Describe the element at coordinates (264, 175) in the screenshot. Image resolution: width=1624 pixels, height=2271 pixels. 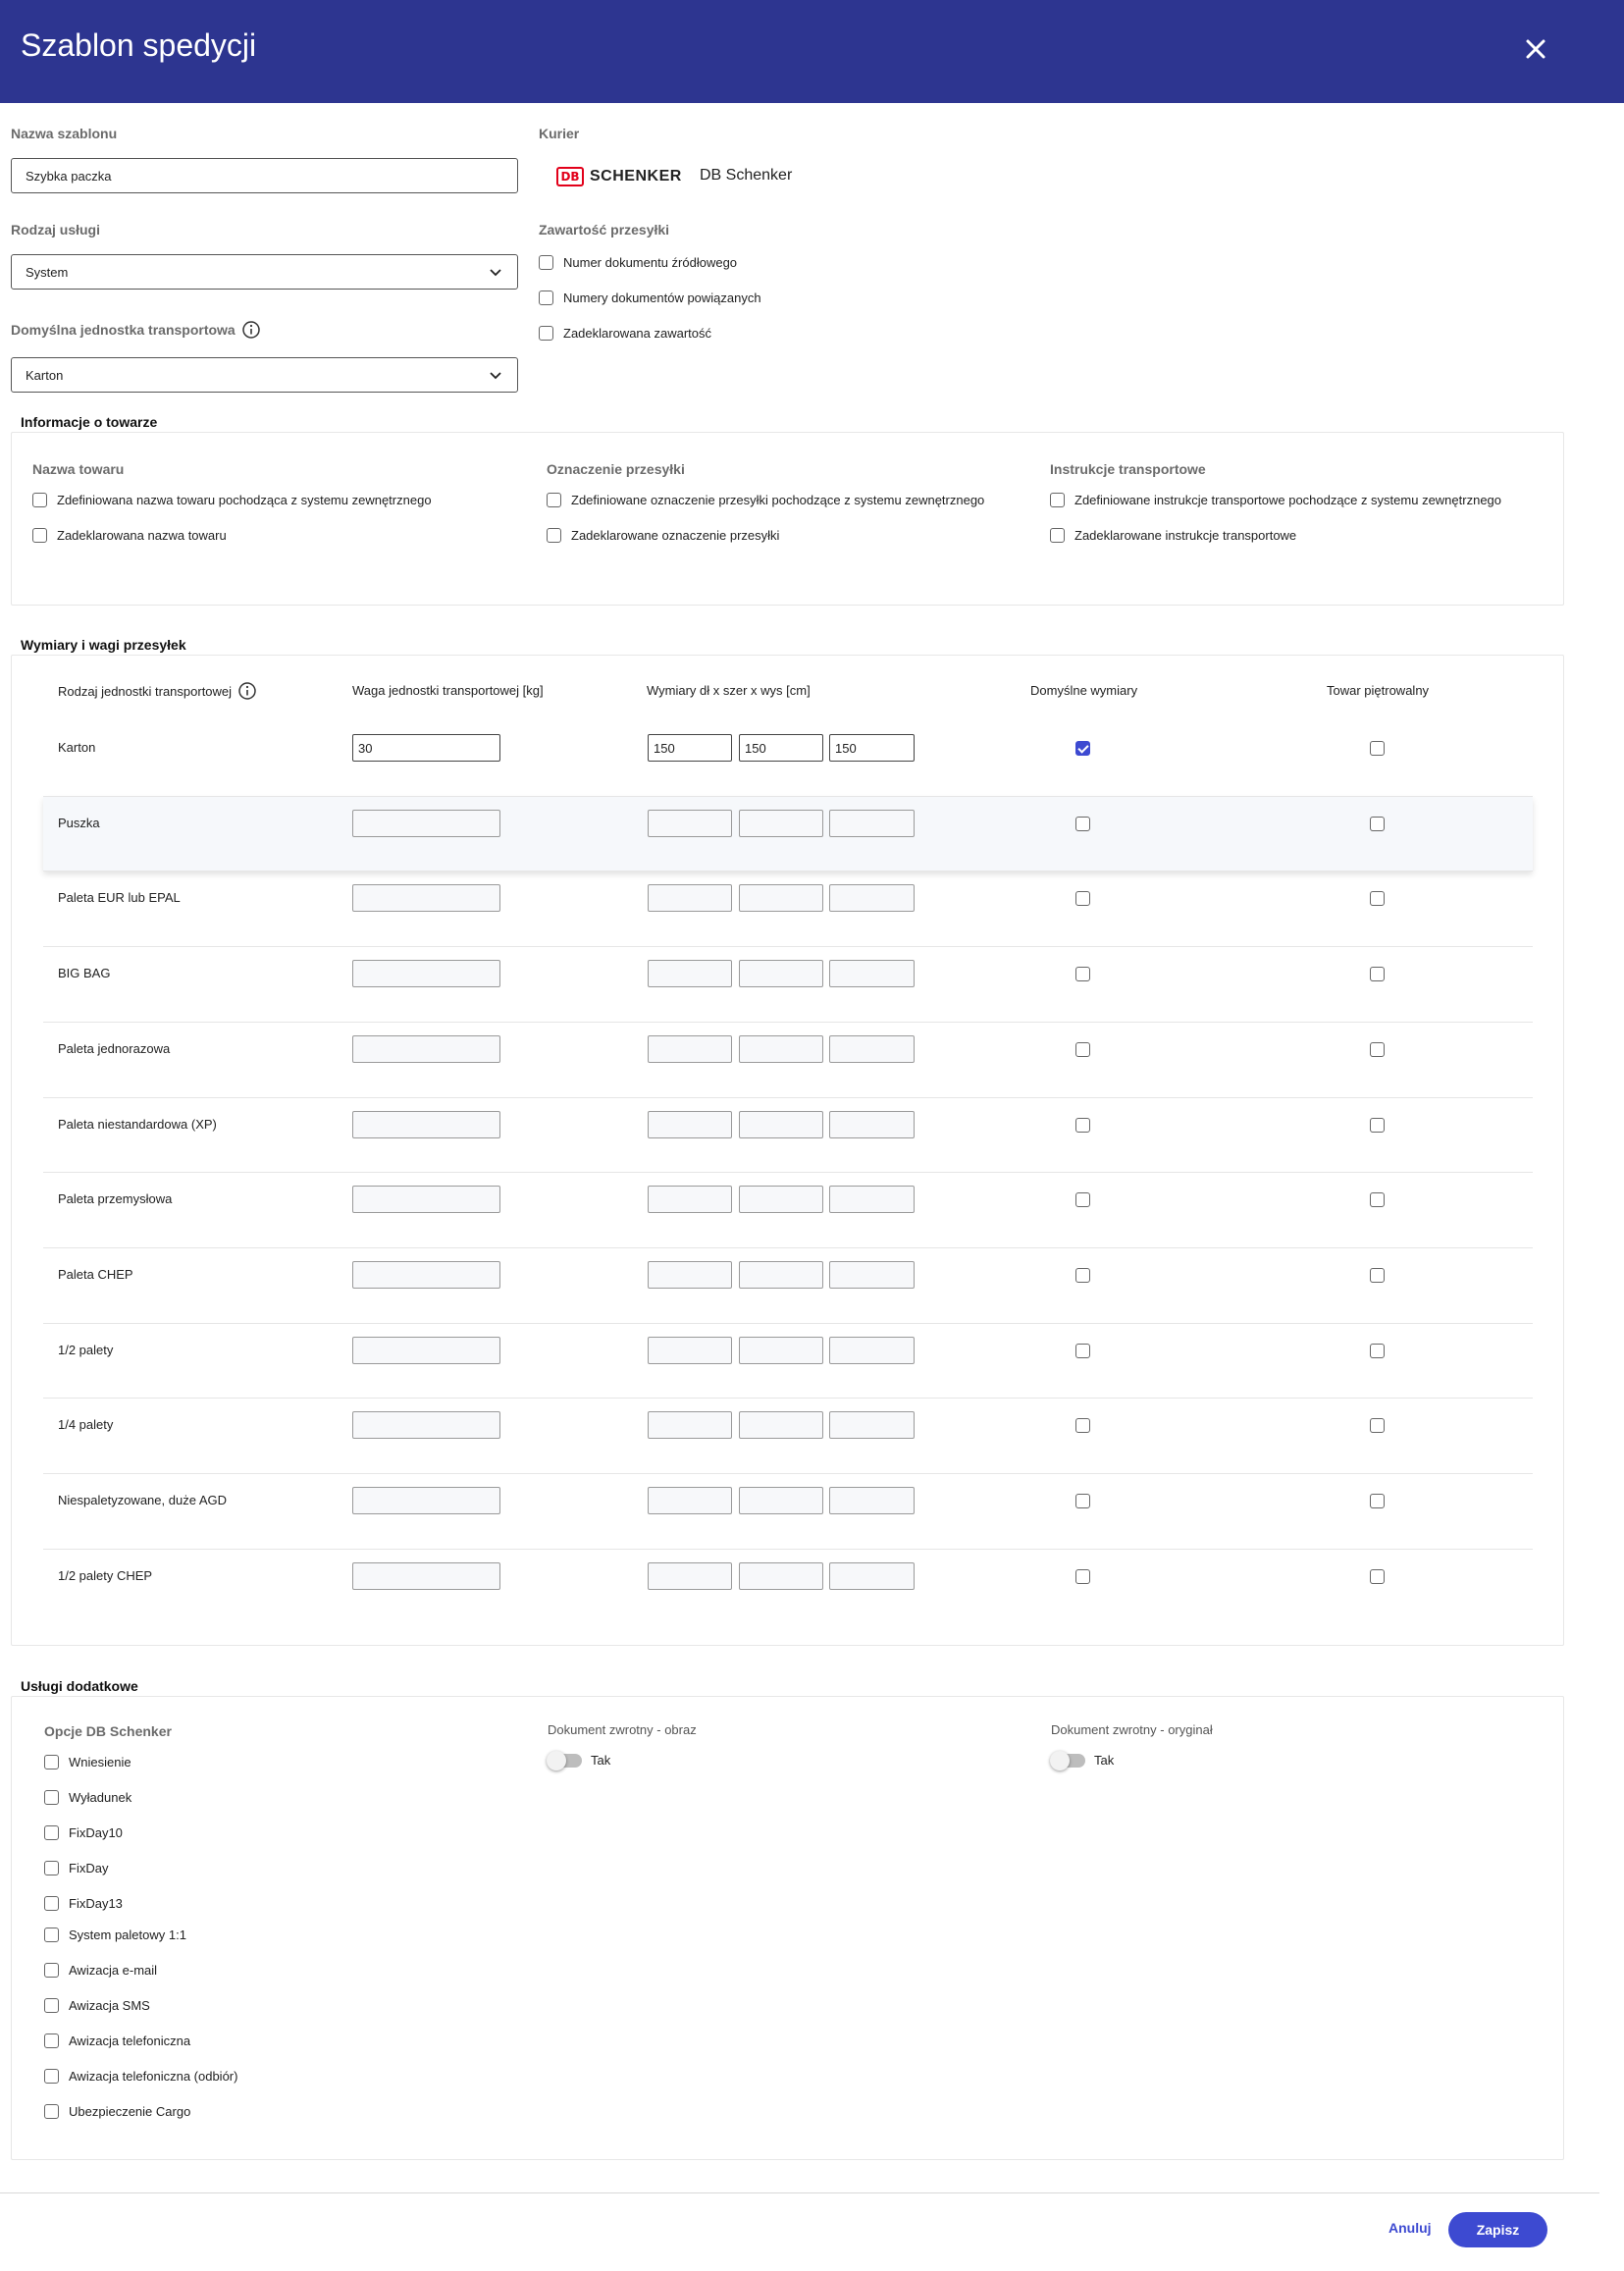
I see `template-name-input: Szybka paczka` at that location.